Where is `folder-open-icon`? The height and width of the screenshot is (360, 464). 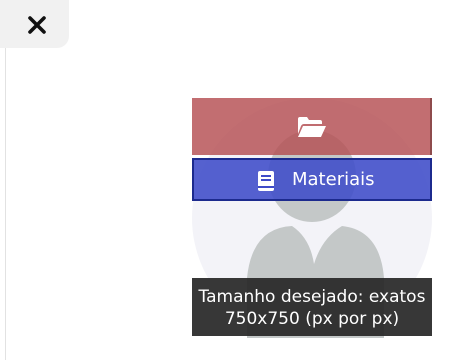
folder-open-icon is located at coordinates (312, 127).